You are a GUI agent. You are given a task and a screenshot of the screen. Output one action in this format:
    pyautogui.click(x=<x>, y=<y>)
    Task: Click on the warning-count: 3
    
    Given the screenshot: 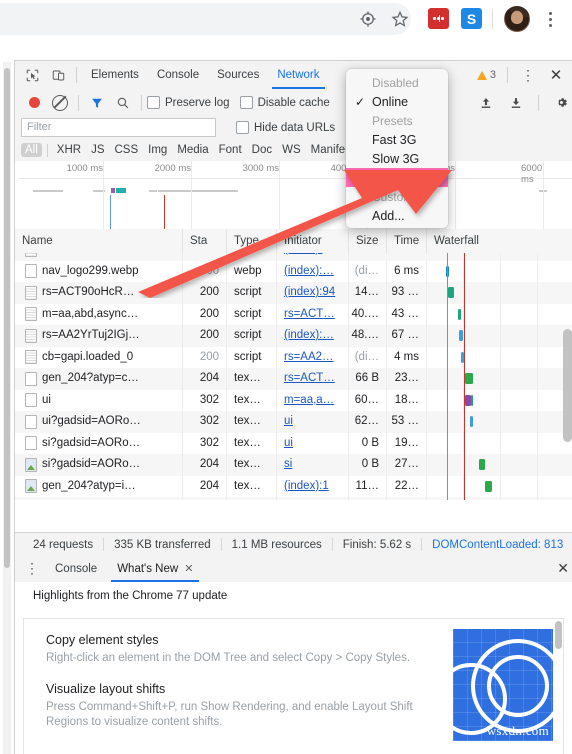 What is the action you would take?
    pyautogui.click(x=492, y=75)
    